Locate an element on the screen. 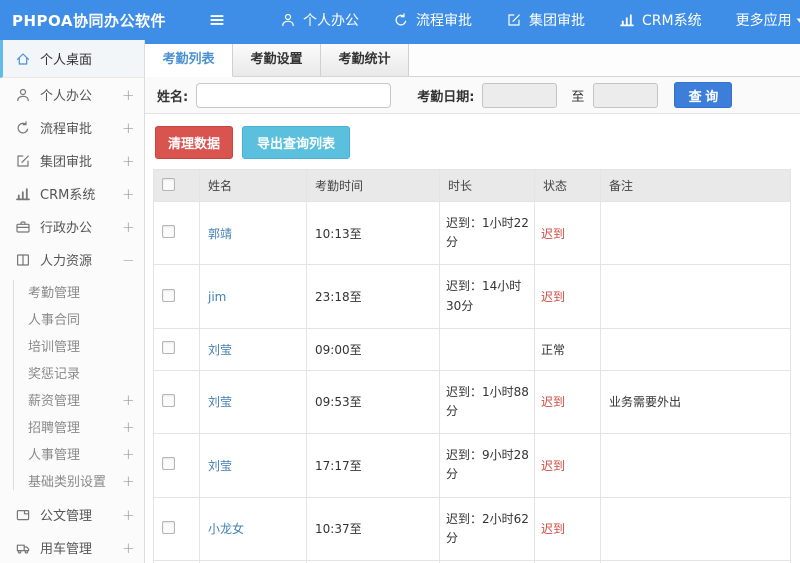 The height and width of the screenshot is (563, 800). header-nav-item: 更多应用 is located at coordinates (768, 20).